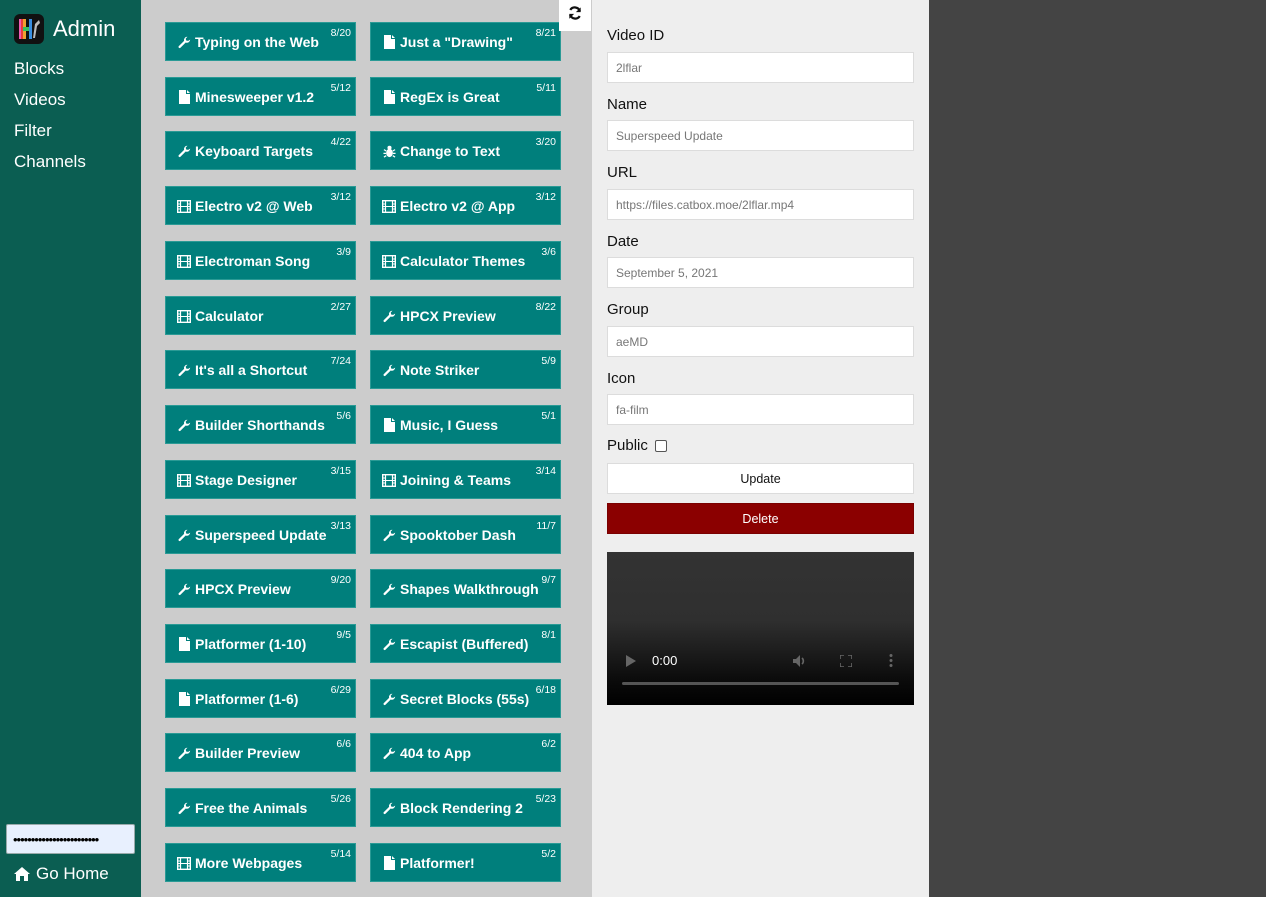 The height and width of the screenshot is (897, 1266). I want to click on date-input, so click(760, 272).